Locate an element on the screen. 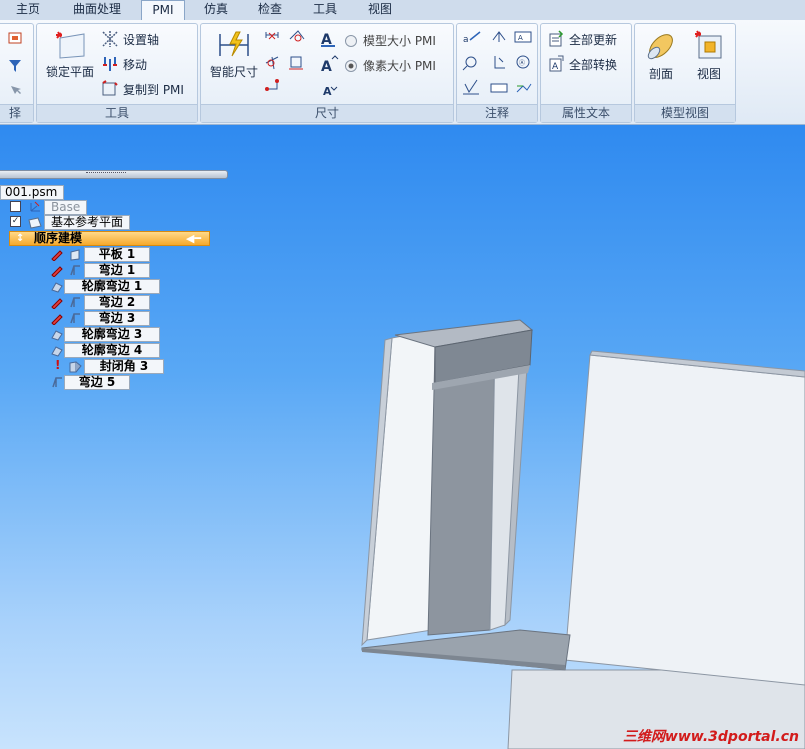  set-axis-button: 设置轴 is located at coordinates (130, 39).